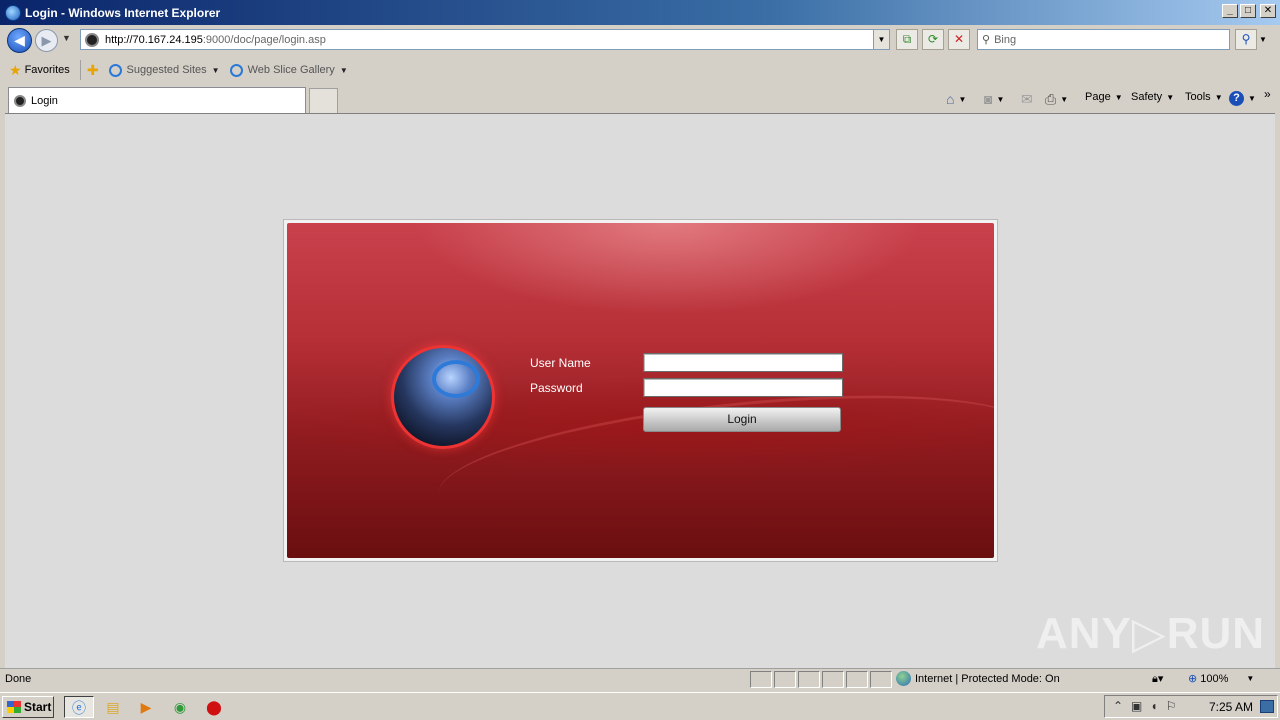  Describe the element at coordinates (1005, 40) in the screenshot. I see `search-input: Bing` at that location.